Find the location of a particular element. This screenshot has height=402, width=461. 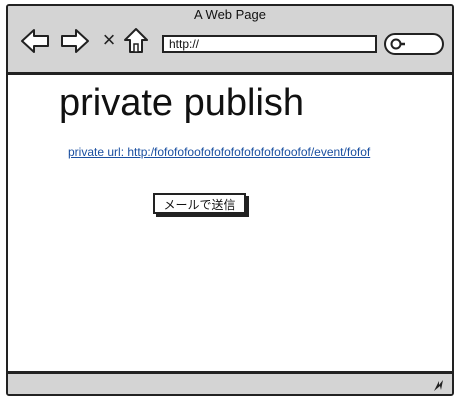

url-input: http:// is located at coordinates (269, 44).